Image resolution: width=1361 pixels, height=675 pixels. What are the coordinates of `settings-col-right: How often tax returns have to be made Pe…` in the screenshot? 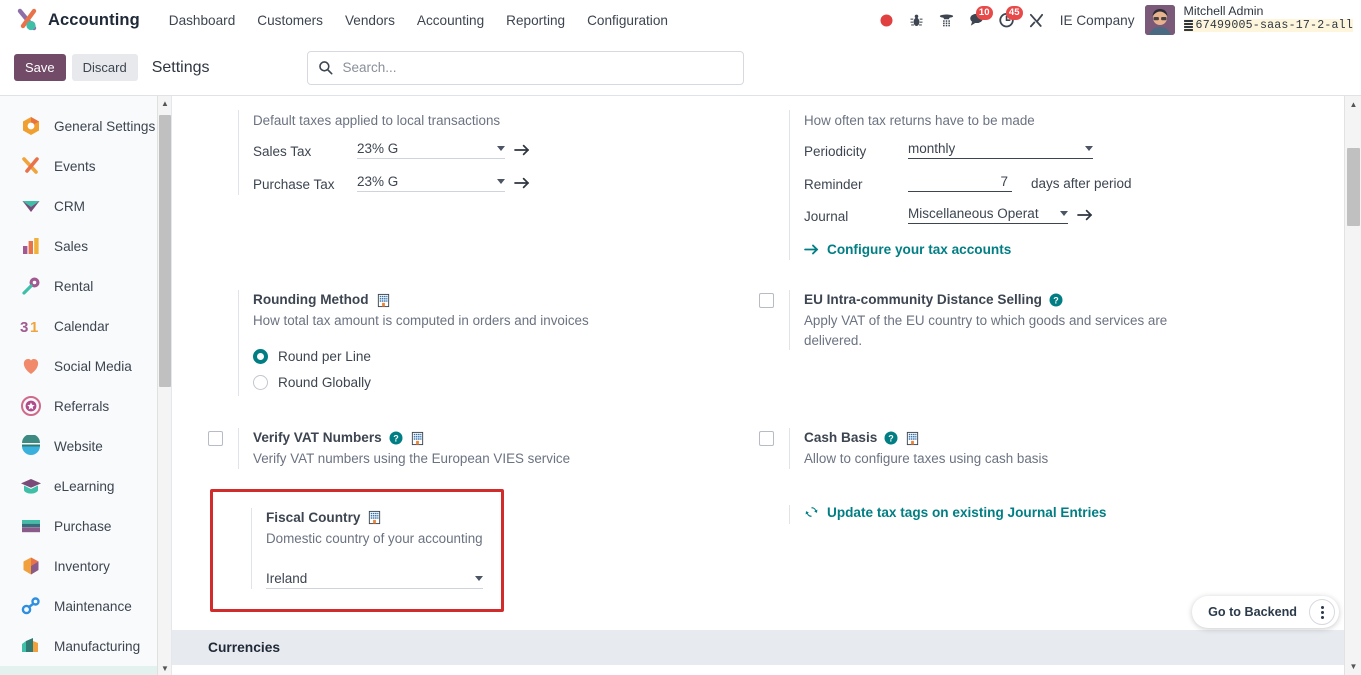 It's located at (1034, 187).